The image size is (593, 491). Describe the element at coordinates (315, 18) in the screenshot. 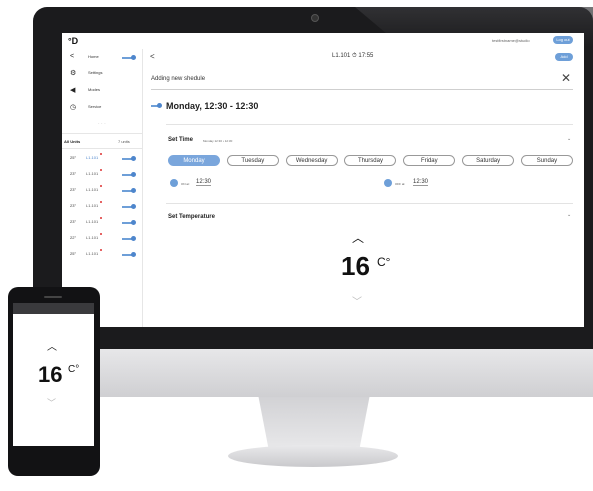

I see `camera-icon` at that location.